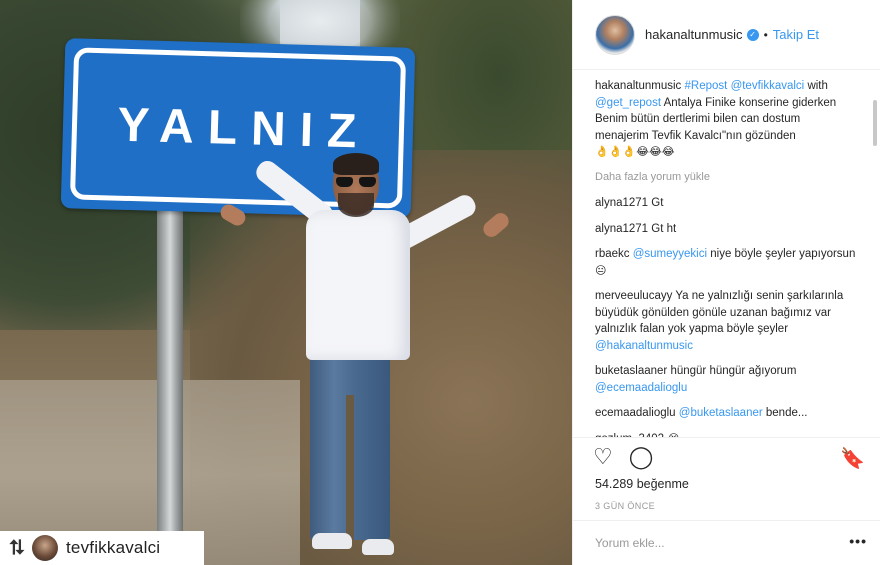 Image resolution: width=880 pixels, height=565 pixels. I want to click on comment-username: merveeulucayy, so click(633, 296).